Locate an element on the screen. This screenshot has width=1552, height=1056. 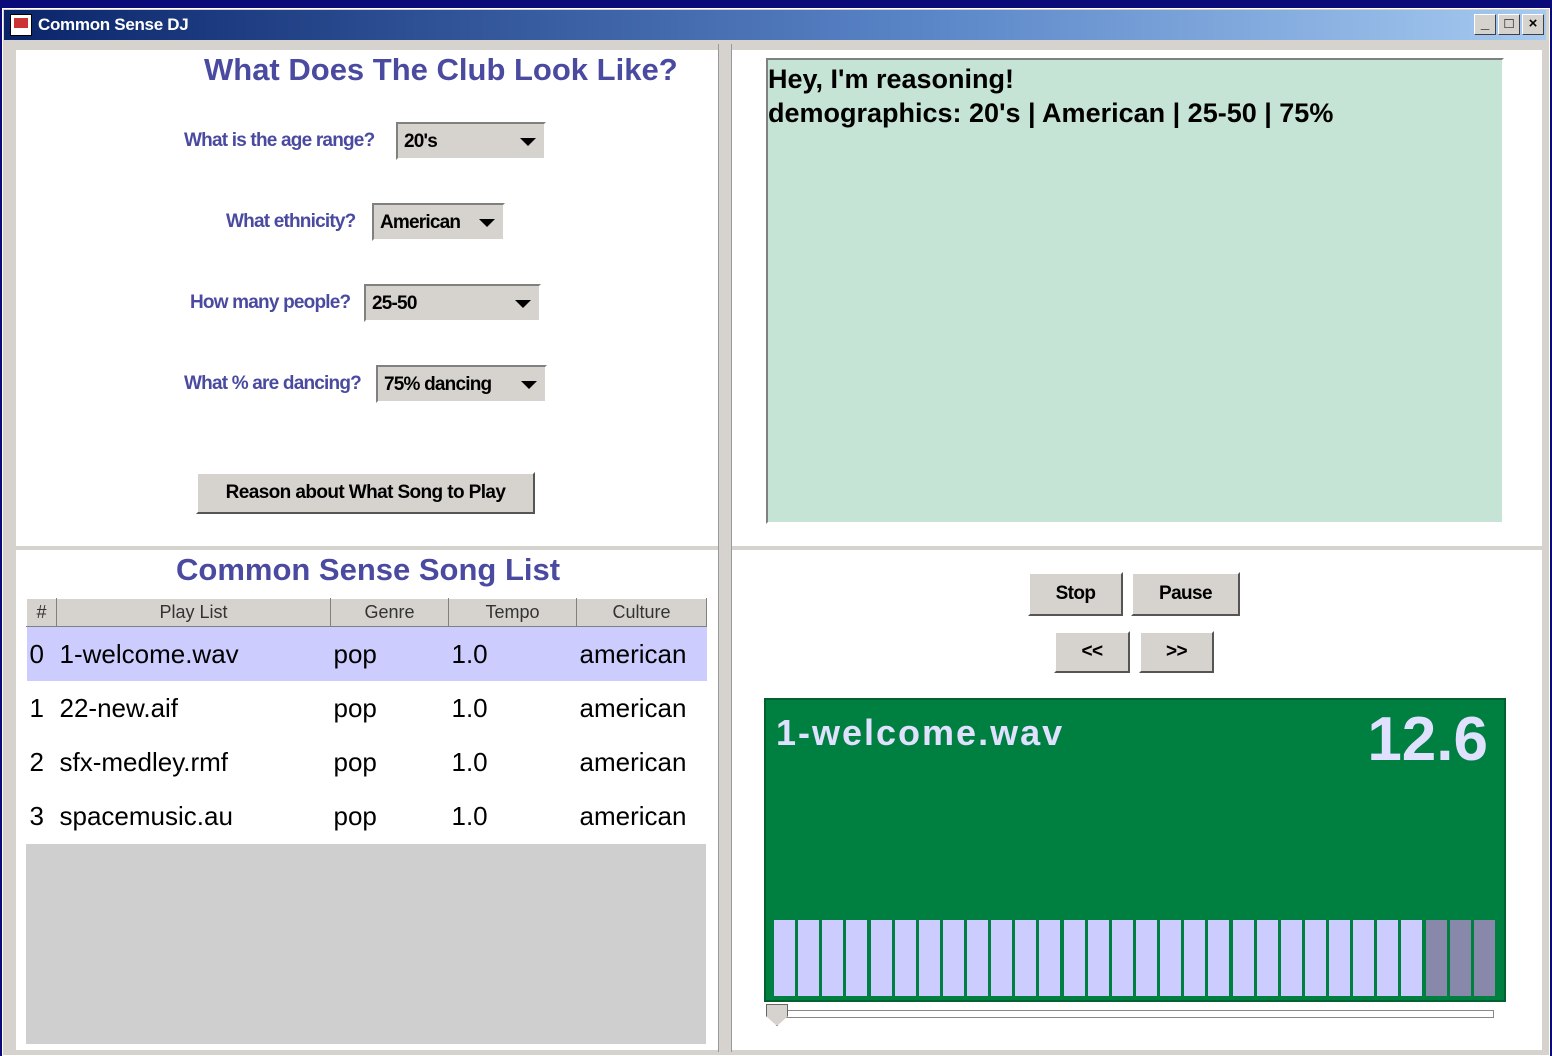
age-label: What is the age range? is located at coordinates (279, 140).